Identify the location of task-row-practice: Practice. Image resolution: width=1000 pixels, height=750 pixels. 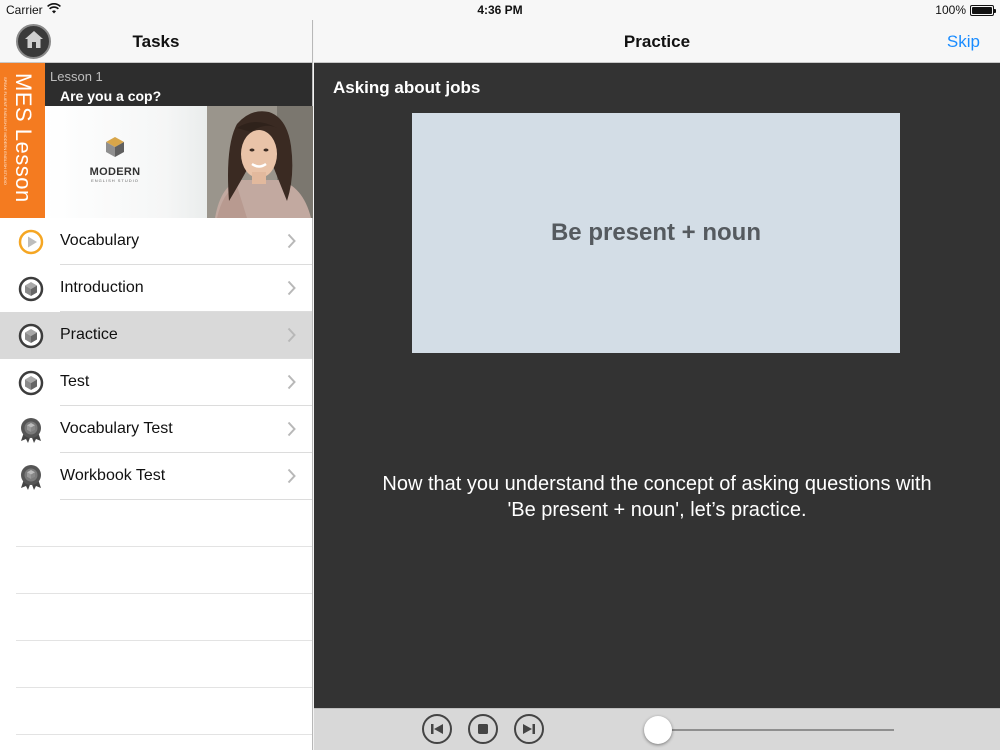
(156, 335).